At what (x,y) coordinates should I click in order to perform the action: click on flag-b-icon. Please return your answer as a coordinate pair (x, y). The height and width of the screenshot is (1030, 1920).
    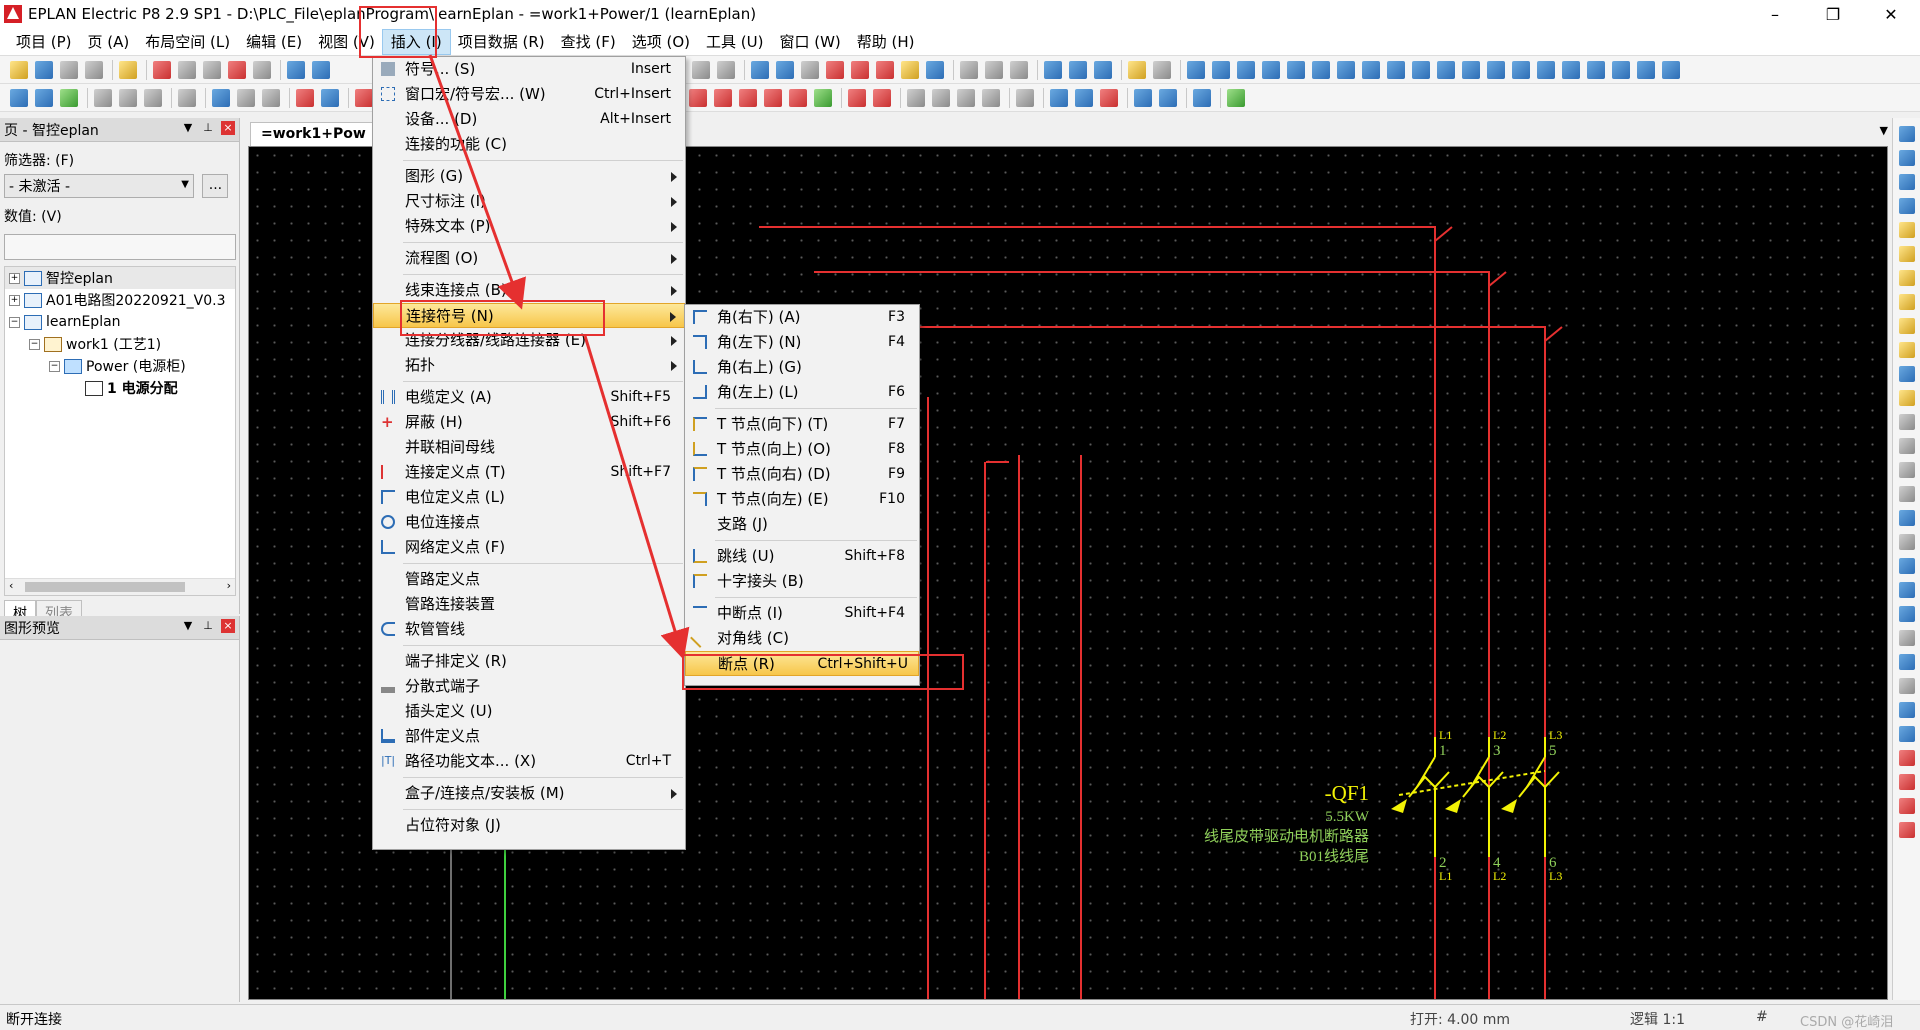
    Looking at the image, I should click on (246, 97).